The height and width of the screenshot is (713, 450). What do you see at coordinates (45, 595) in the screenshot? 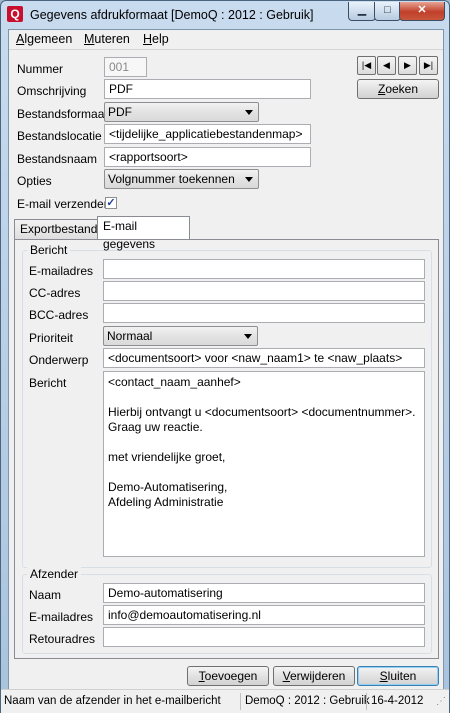
I see `afzender-naam-label: Naam` at bounding box center [45, 595].